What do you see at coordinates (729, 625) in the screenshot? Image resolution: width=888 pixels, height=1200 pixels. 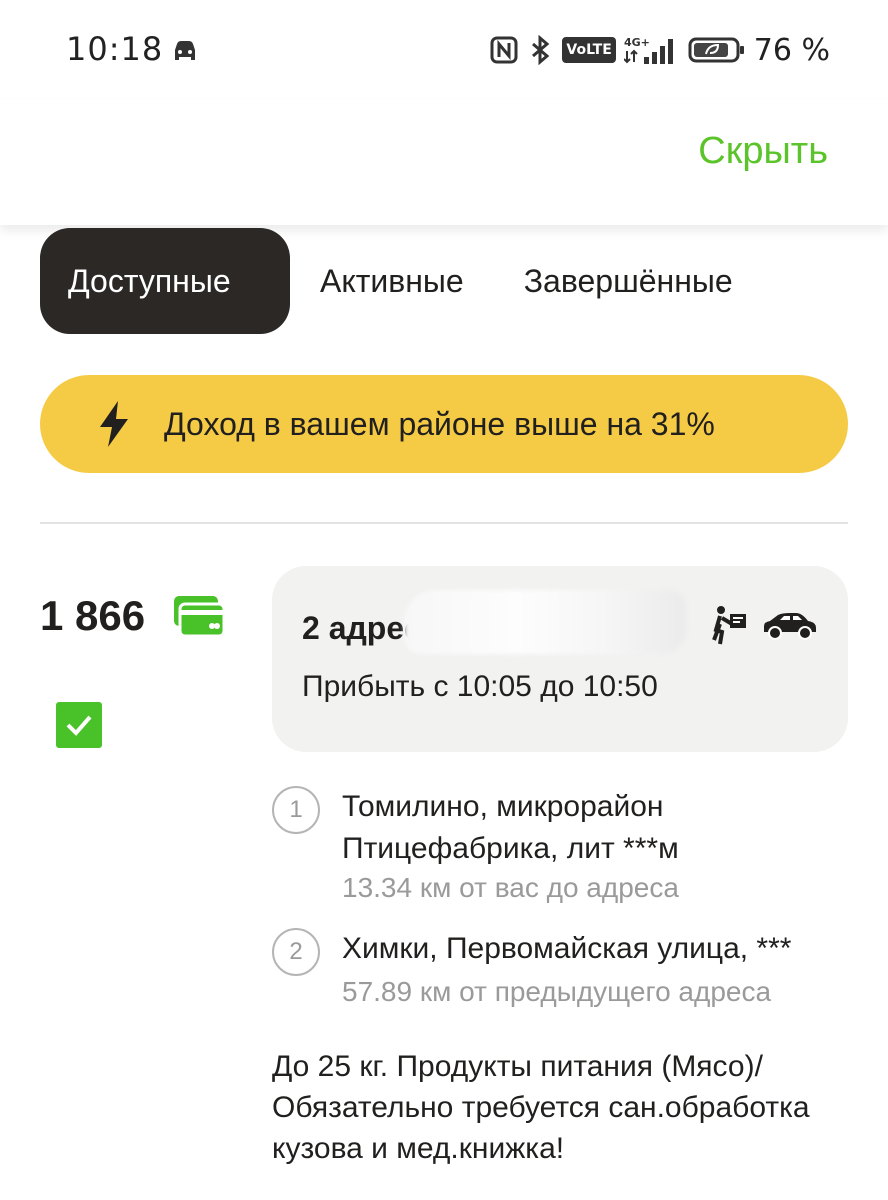 I see `loader-icon` at bounding box center [729, 625].